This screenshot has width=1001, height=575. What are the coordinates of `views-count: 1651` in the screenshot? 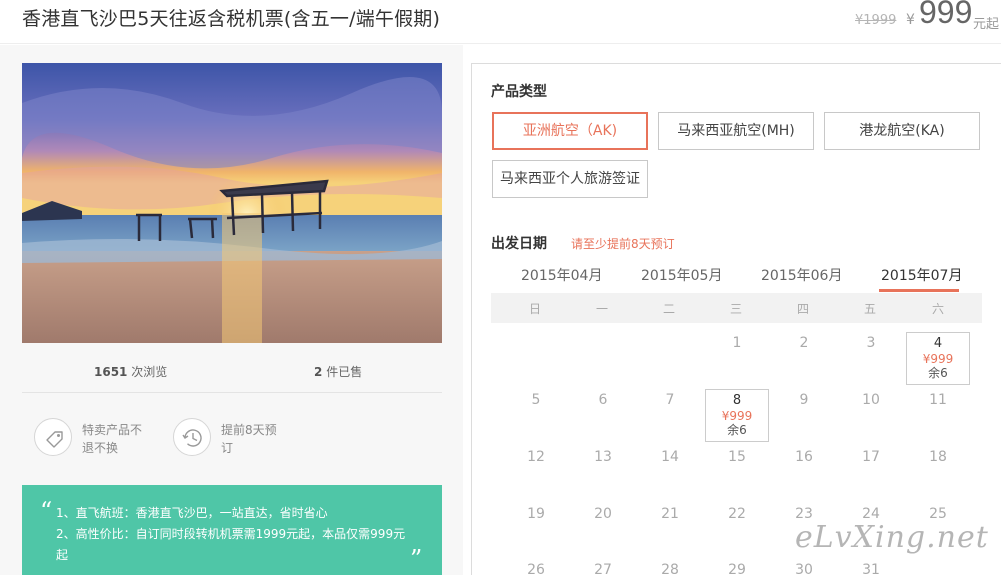 It's located at (111, 372).